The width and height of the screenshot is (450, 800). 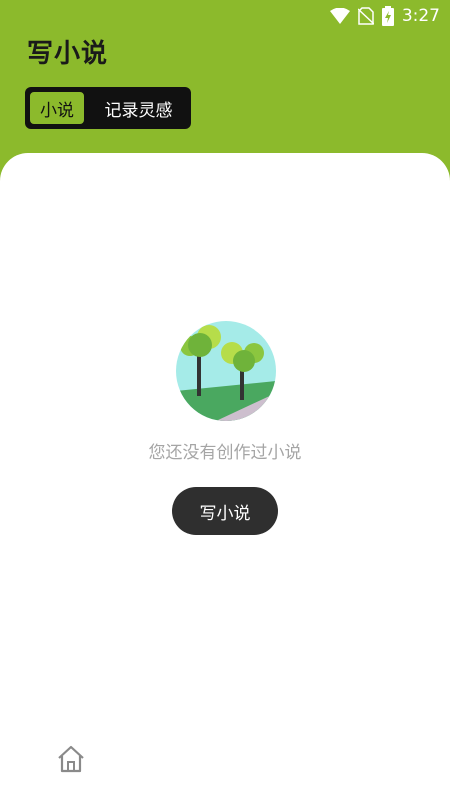 I want to click on bottom-nav, so click(x=225, y=767).